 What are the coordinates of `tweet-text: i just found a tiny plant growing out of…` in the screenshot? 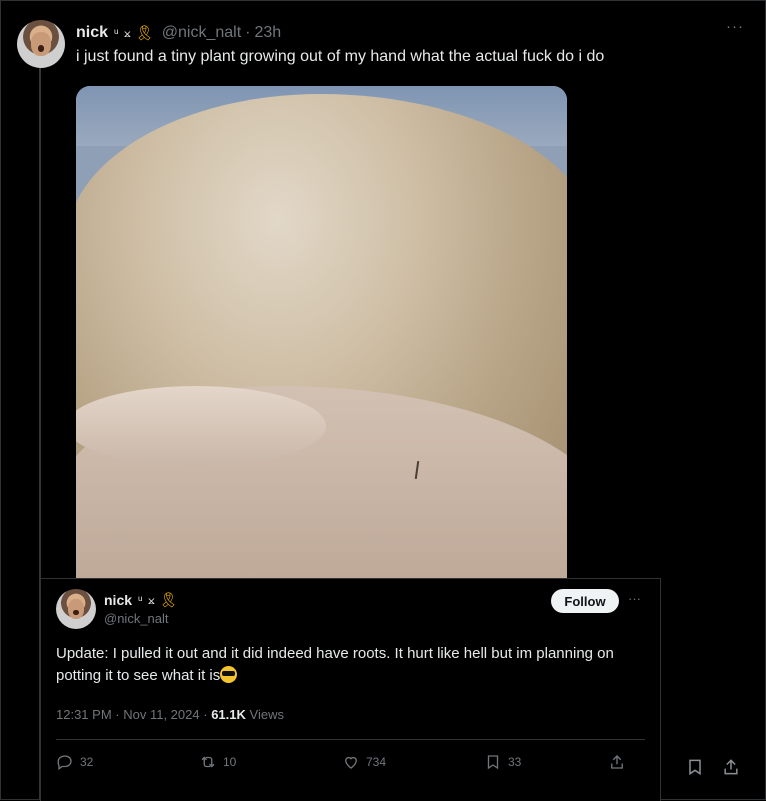 It's located at (340, 56).